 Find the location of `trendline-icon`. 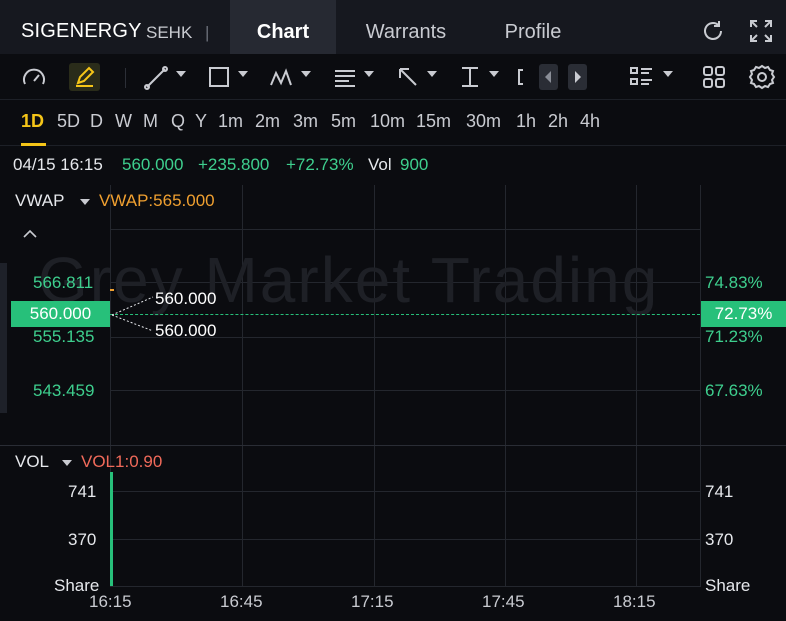

trendline-icon is located at coordinates (166, 77).